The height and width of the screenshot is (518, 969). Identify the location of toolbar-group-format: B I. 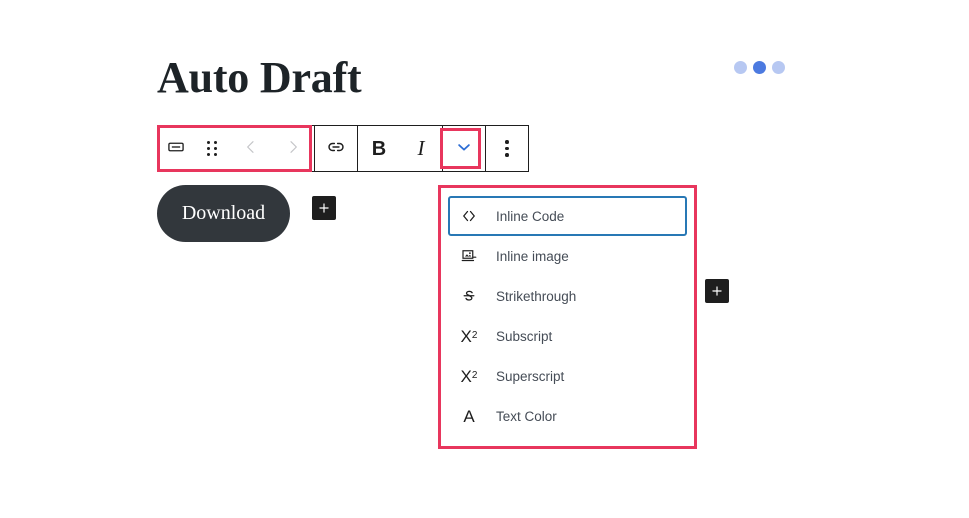
(399, 148).